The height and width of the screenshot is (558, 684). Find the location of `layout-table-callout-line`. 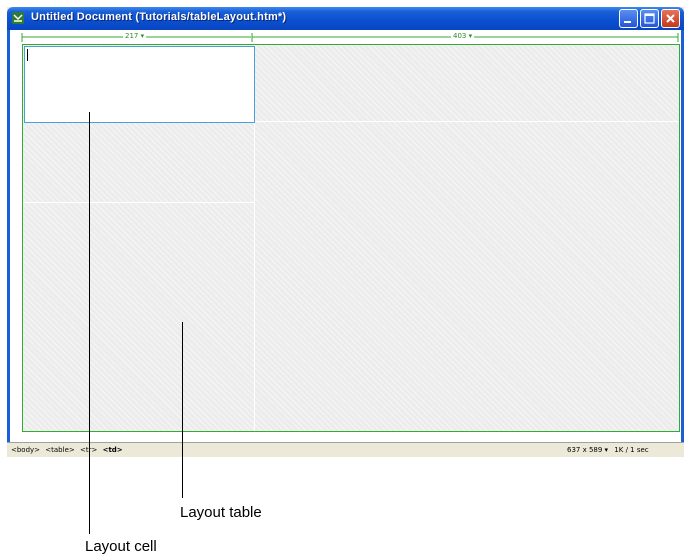

layout-table-callout-line is located at coordinates (182, 410).